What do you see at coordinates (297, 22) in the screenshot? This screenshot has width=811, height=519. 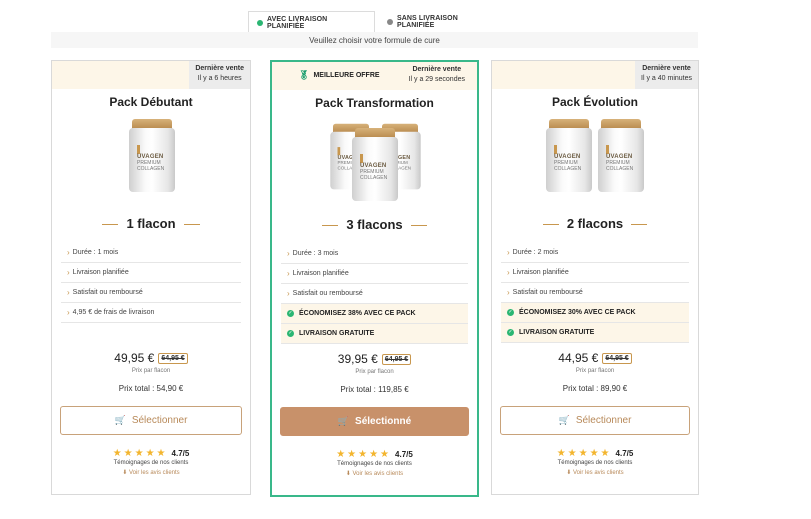 I see `tab-label: AVEC LIVRAISON PLANIFIÉE` at bounding box center [297, 22].